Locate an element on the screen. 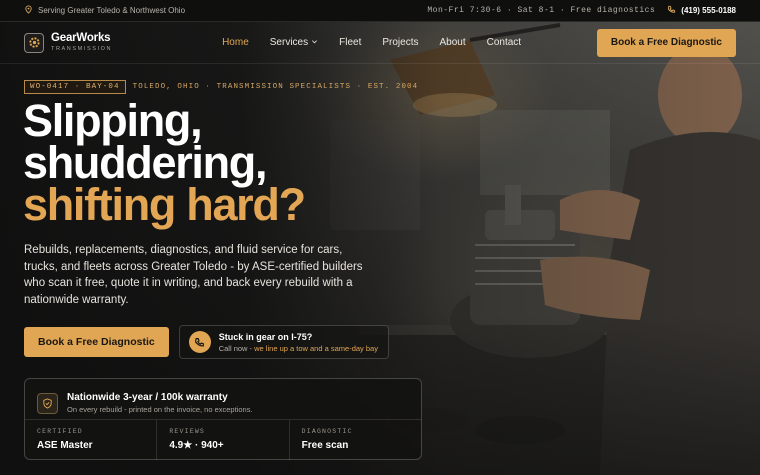  headline-line-3: shifting hard? is located at coordinates (164, 204).